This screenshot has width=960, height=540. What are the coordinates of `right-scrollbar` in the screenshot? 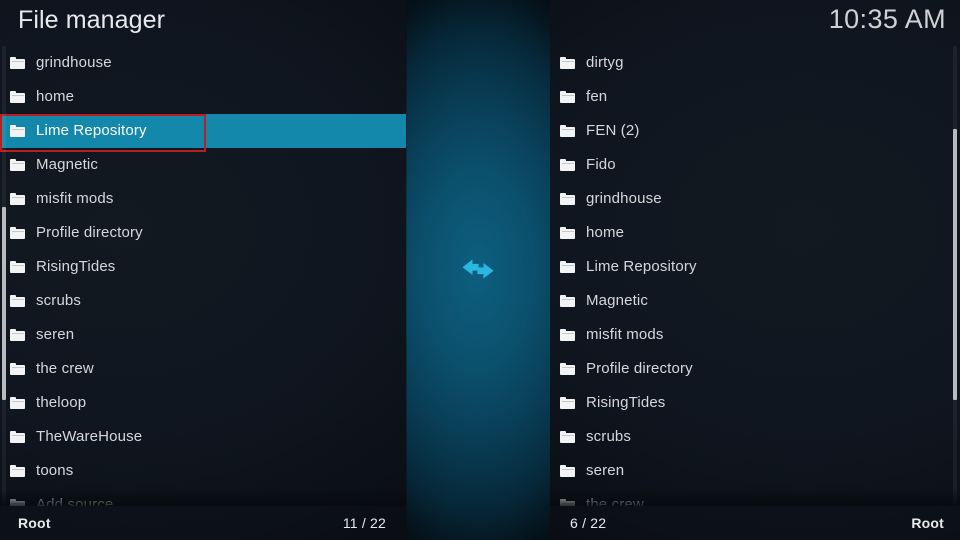 It's located at (955, 276).